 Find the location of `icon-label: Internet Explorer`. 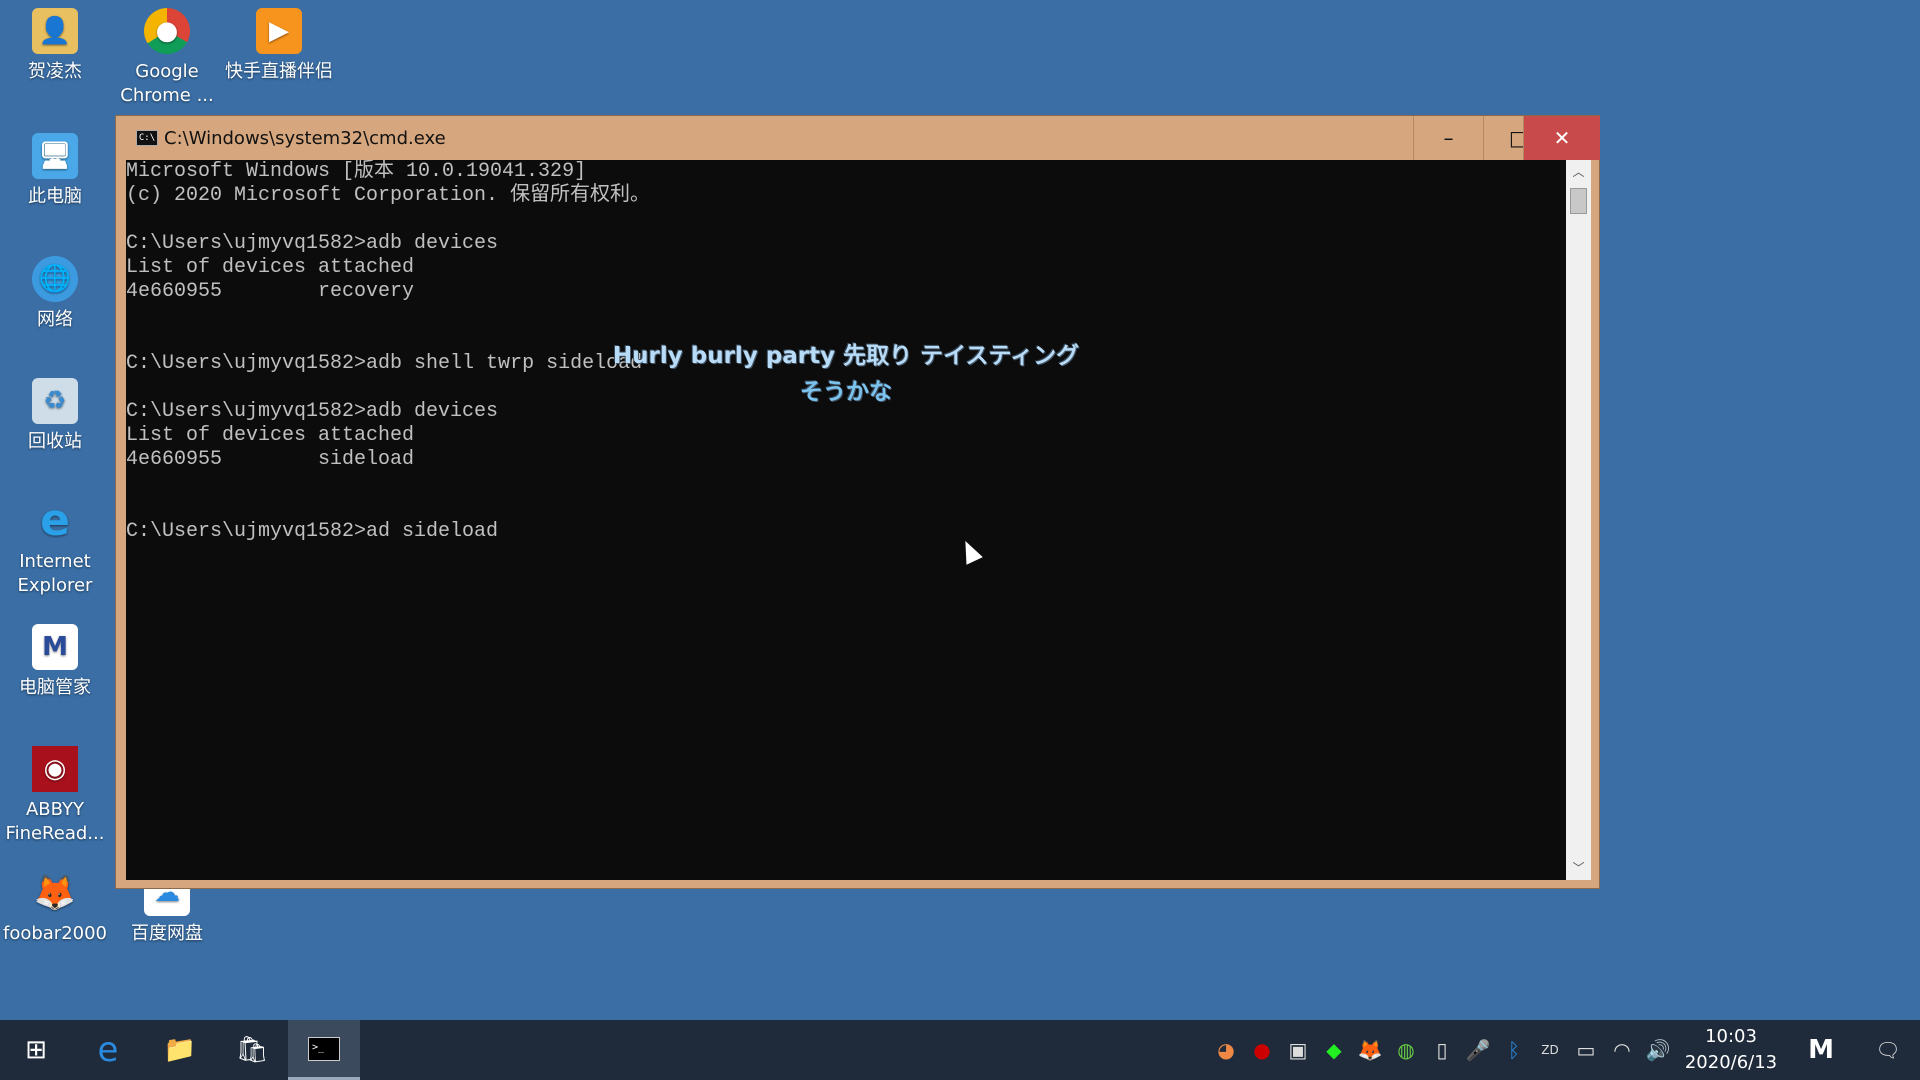

icon-label: Internet Explorer is located at coordinates (55, 573).